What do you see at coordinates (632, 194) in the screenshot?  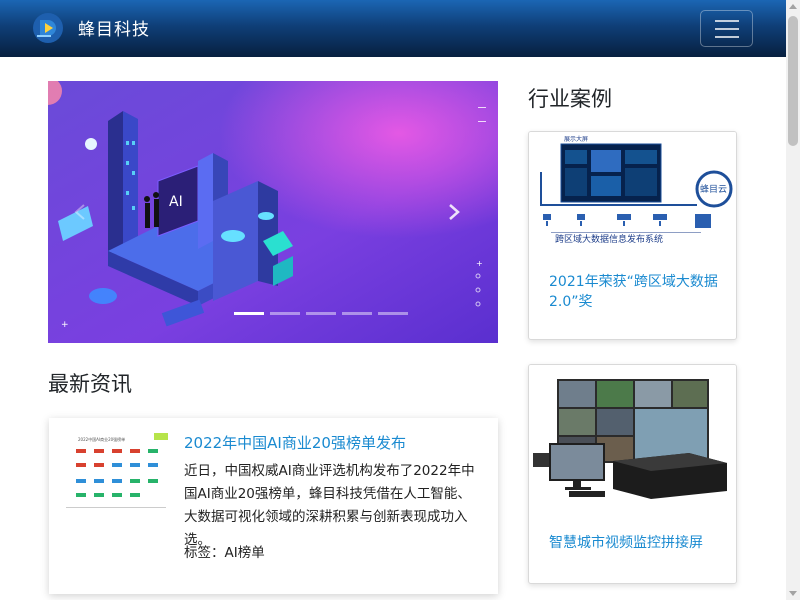 I see `case-image-data-system: 展示大屏 蜂目云 跨区域大数据信息发布系统` at bounding box center [632, 194].